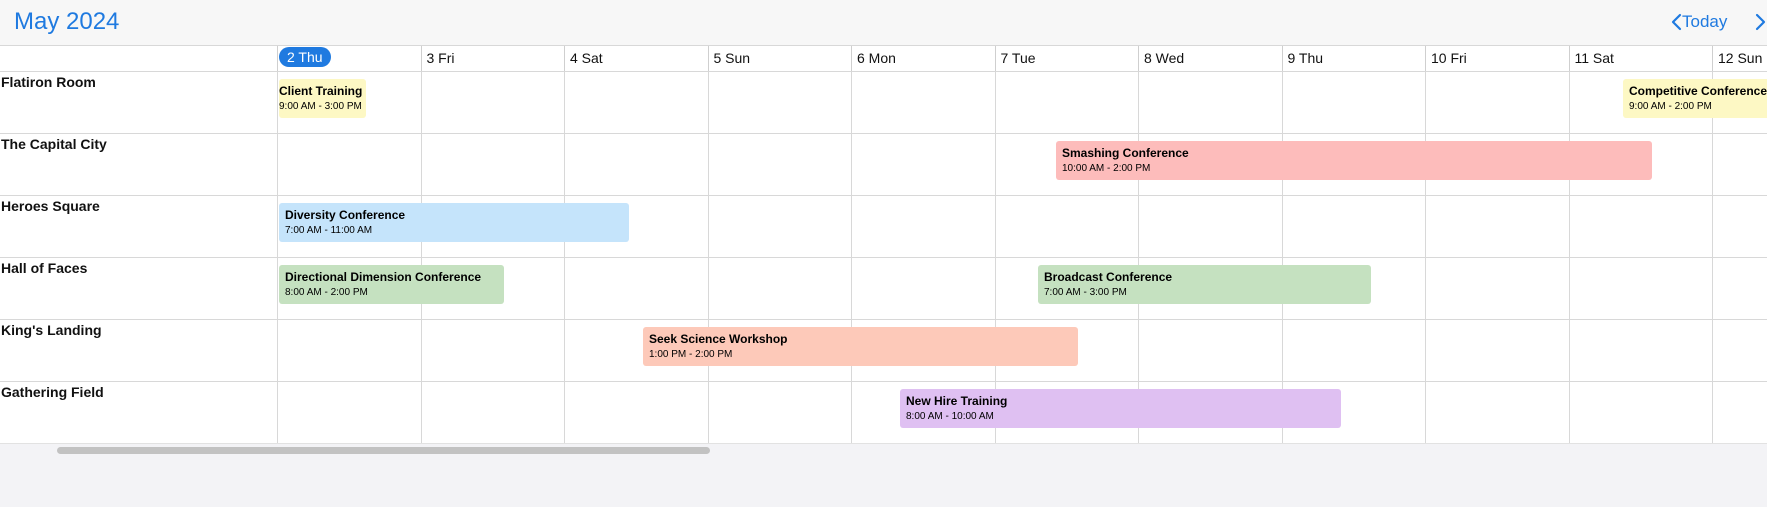 The height and width of the screenshot is (507, 1767). What do you see at coordinates (44, 268) in the screenshot?
I see `resource-label: Hall of Faces` at bounding box center [44, 268].